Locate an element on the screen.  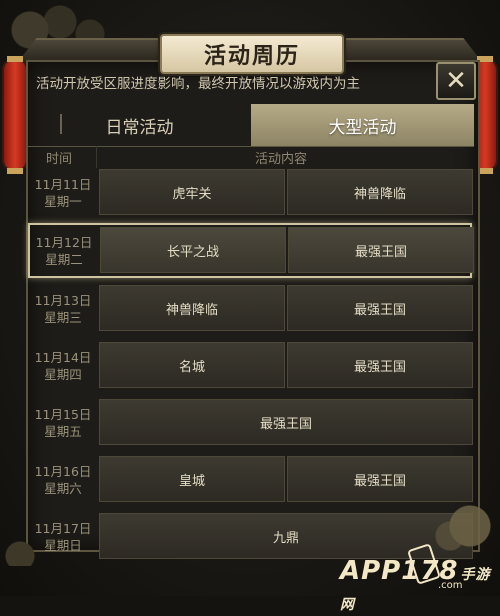
date-cell: 11月13日 星期三 is located at coordinates (63, 308).